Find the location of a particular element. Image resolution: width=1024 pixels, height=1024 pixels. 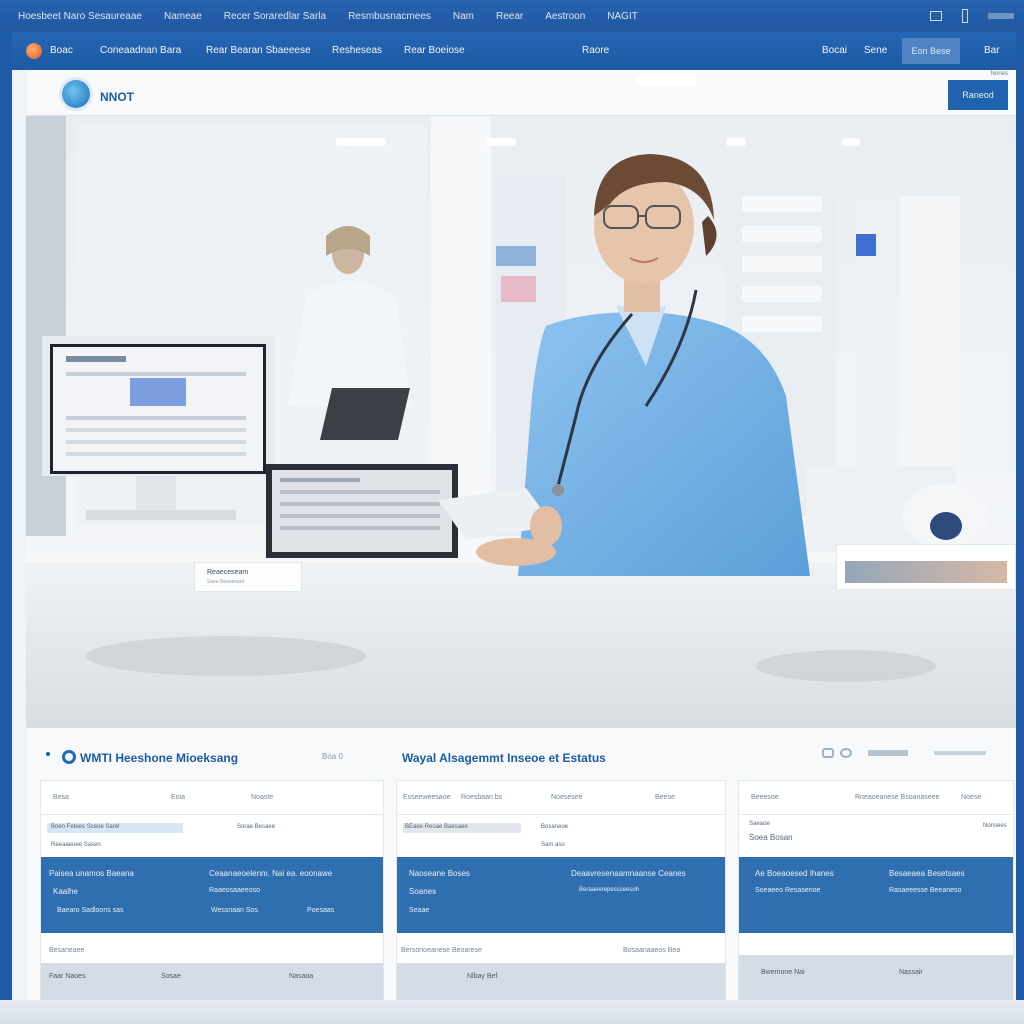

bottom-strip is located at coordinates (512, 1012).